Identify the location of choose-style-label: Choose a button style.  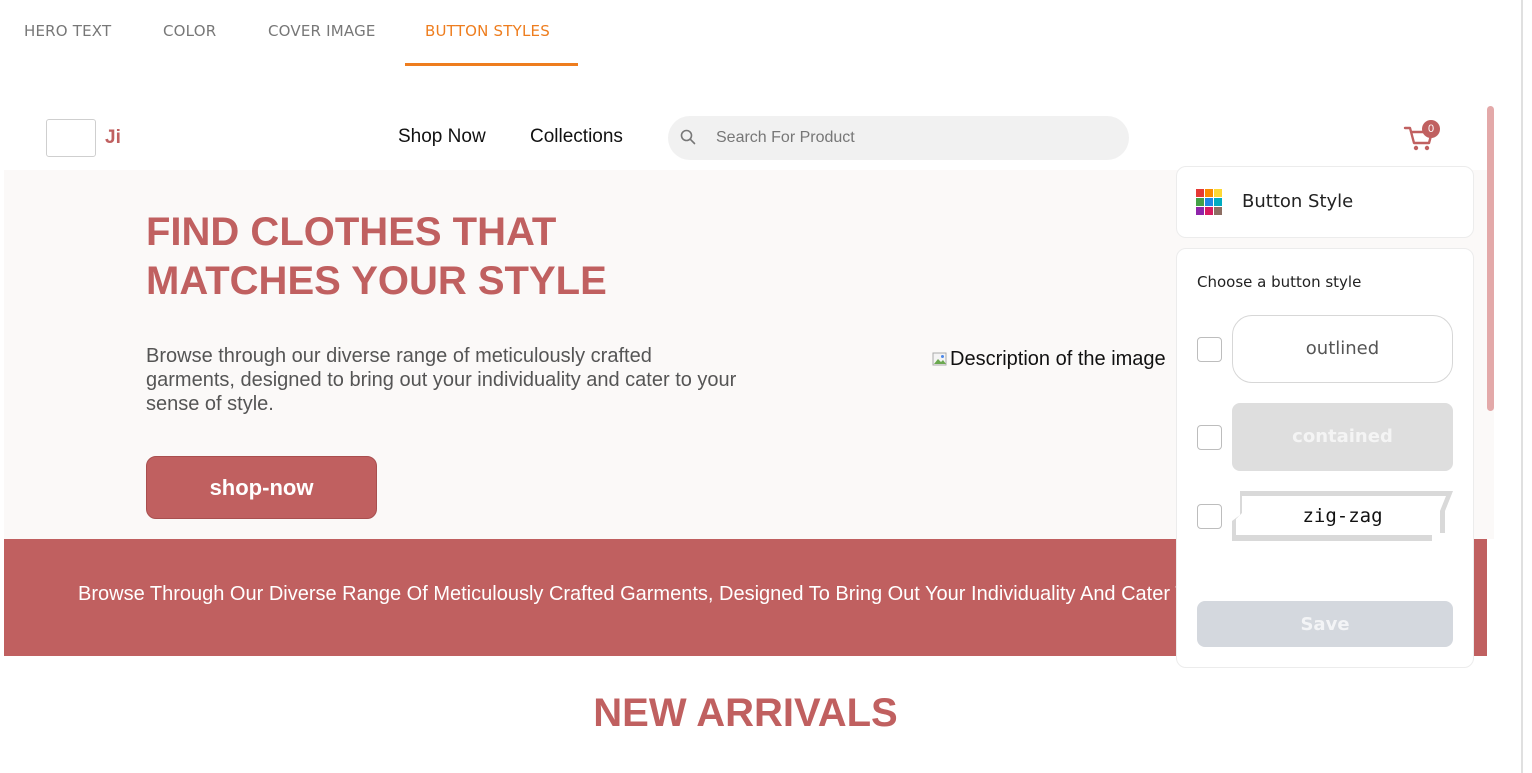
(1279, 282).